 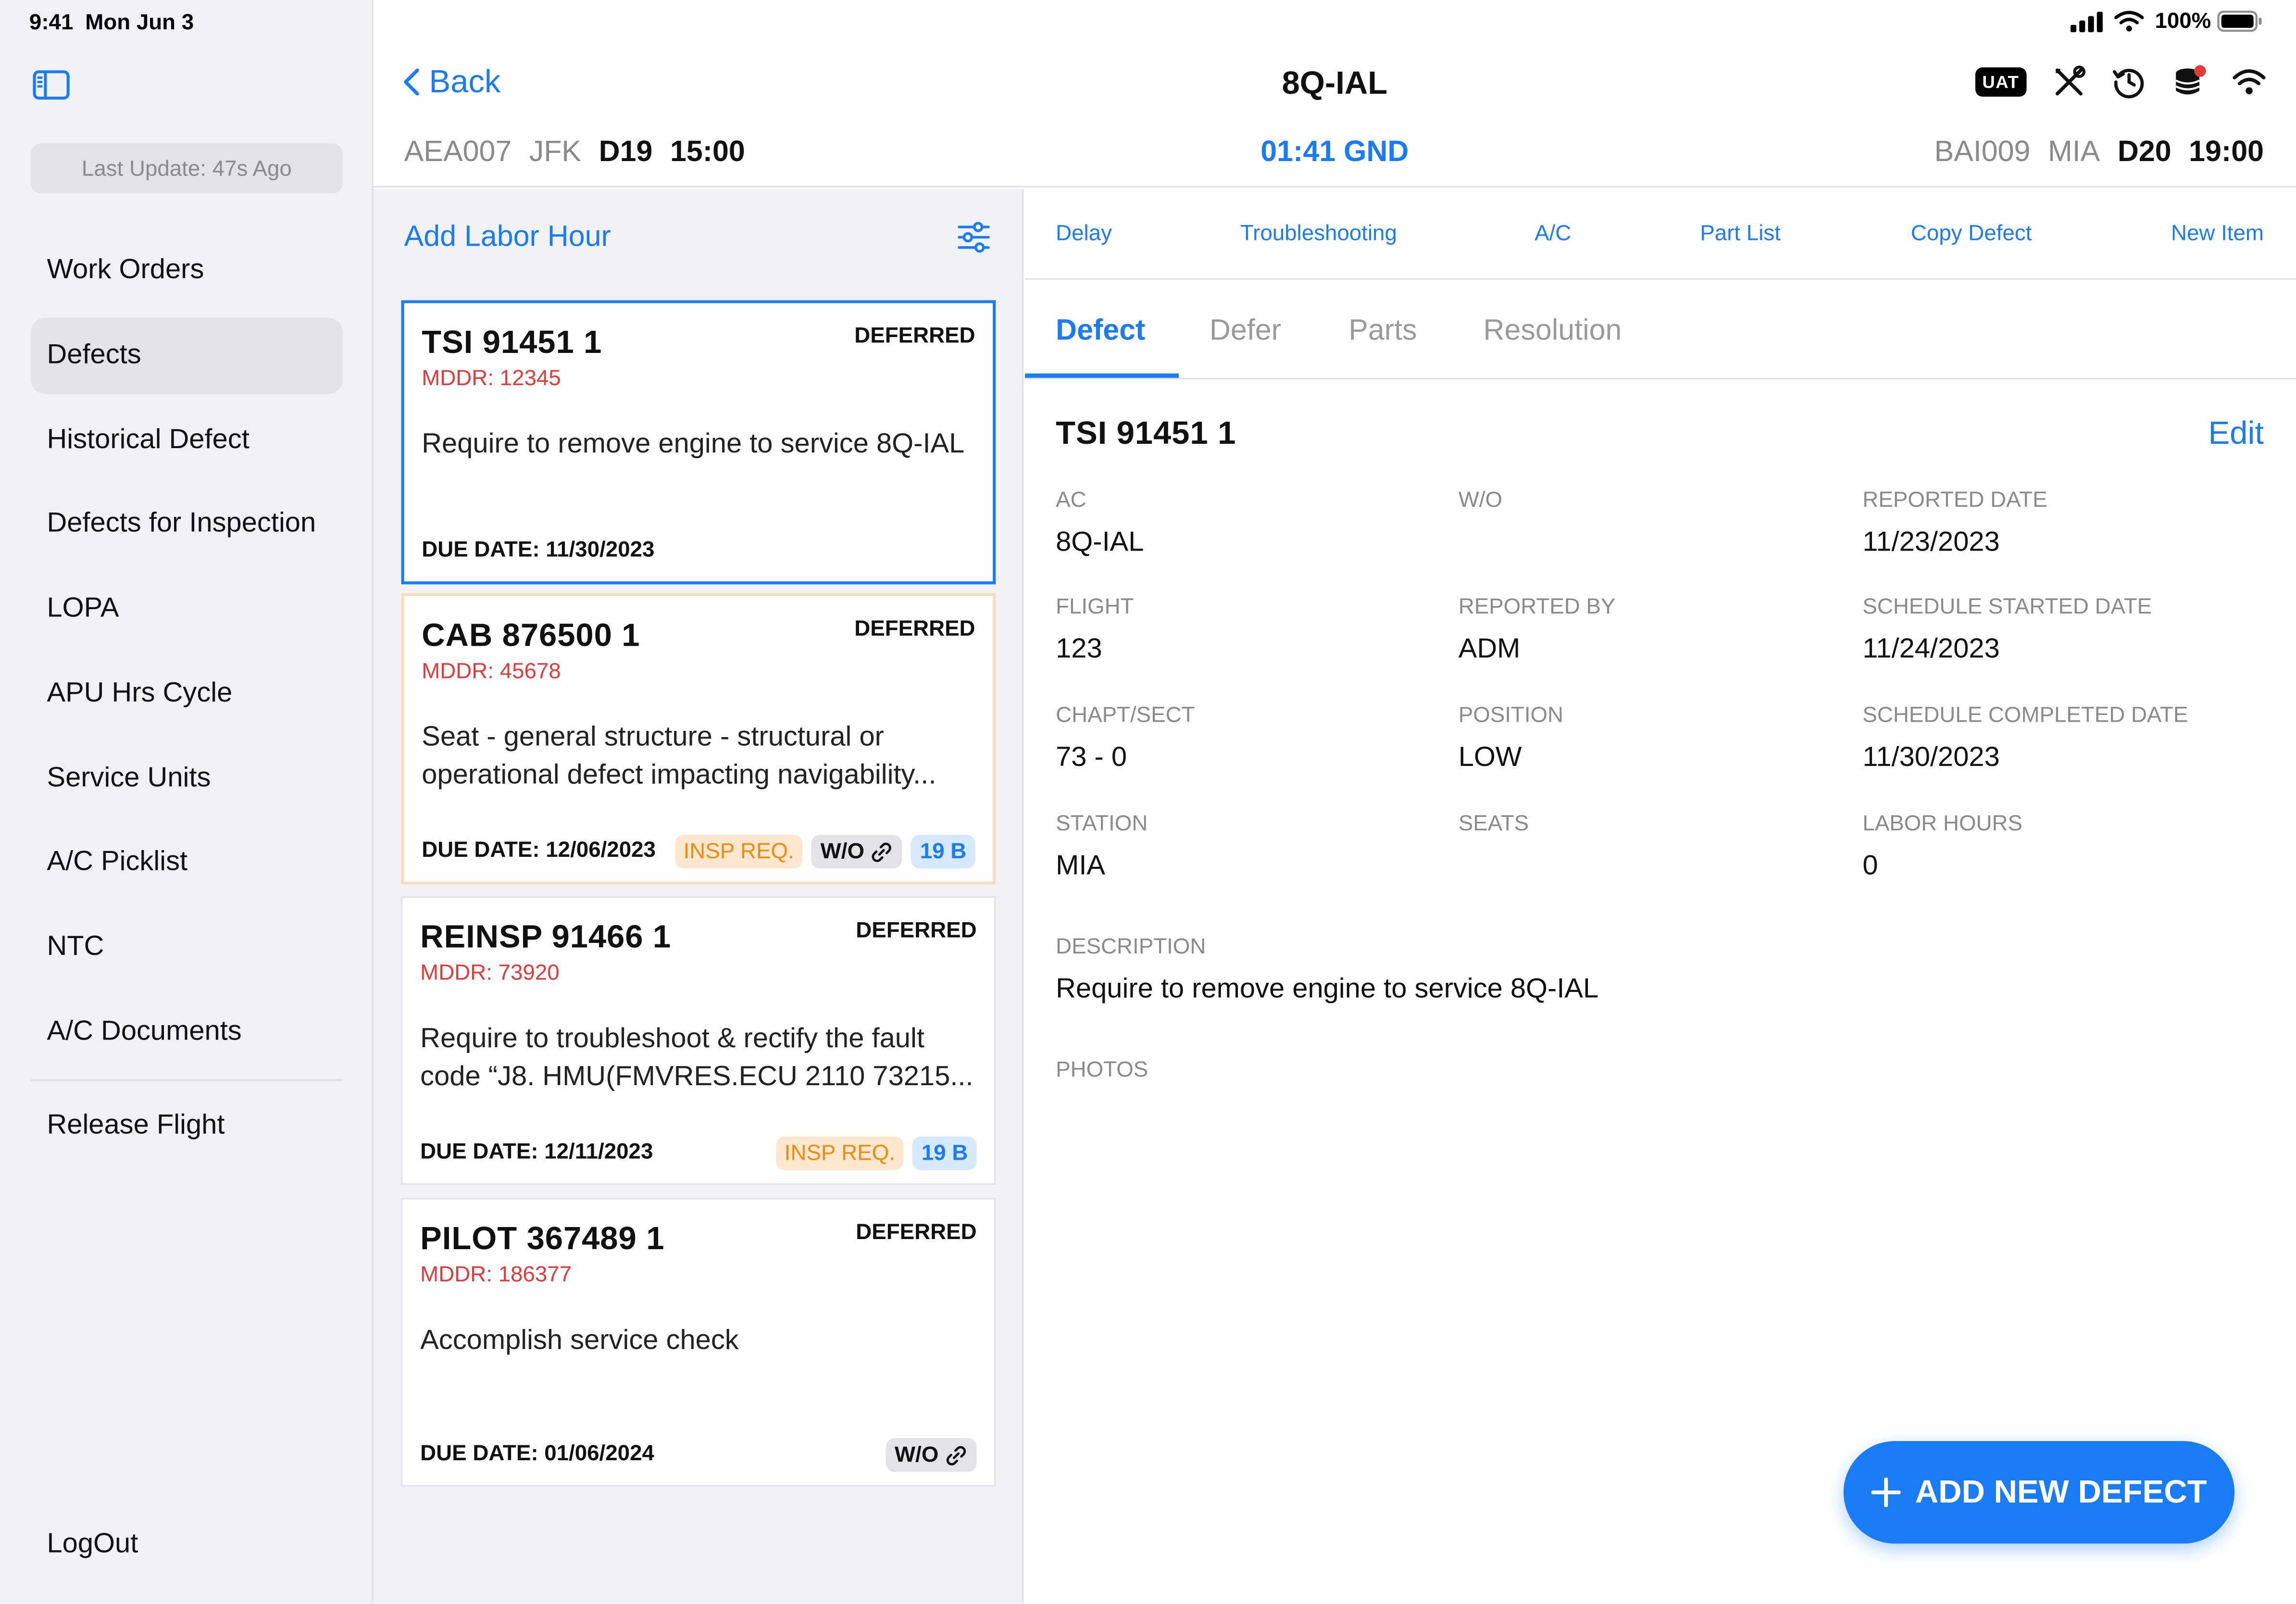 I want to click on field-labor-hours-label: LABOR HOURS, so click(x=1942, y=824).